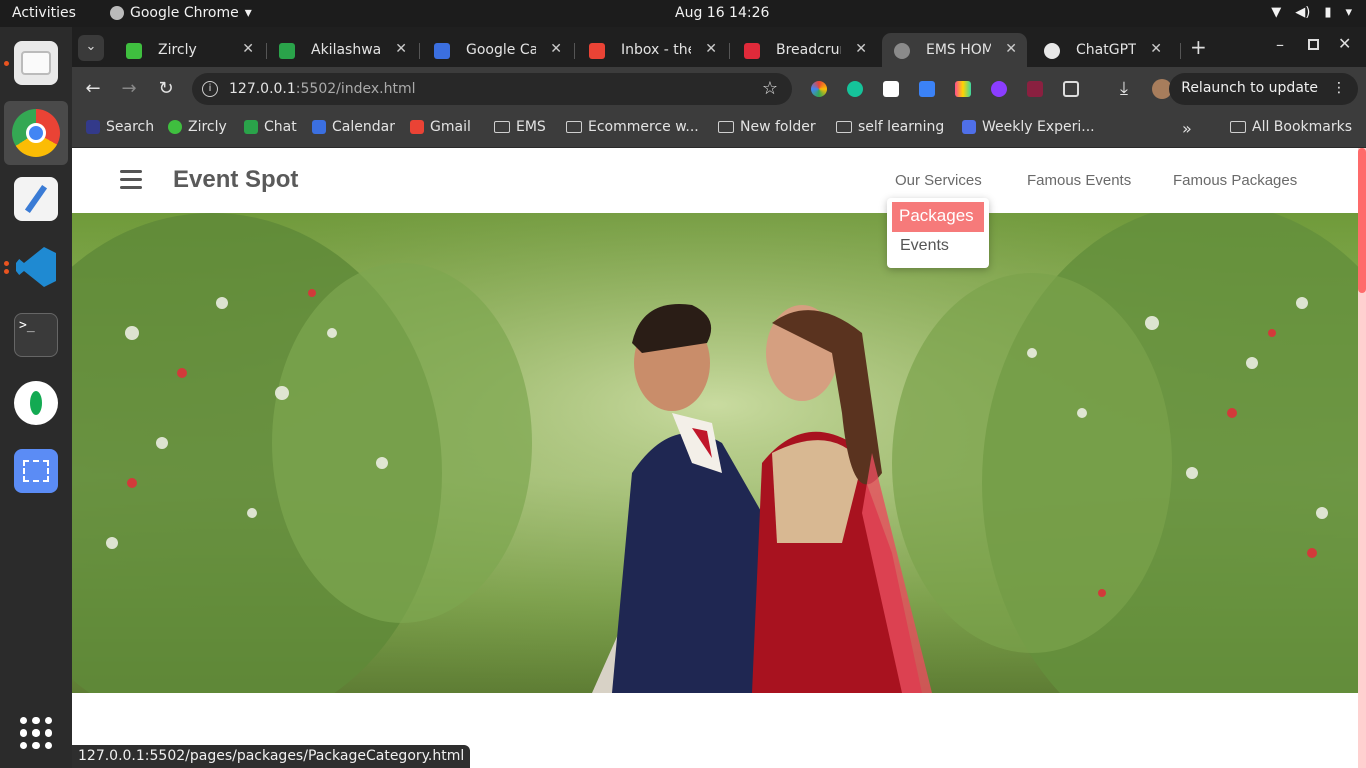 Image resolution: width=1366 pixels, height=768 pixels. I want to click on text-editor-icon, so click(36, 199).